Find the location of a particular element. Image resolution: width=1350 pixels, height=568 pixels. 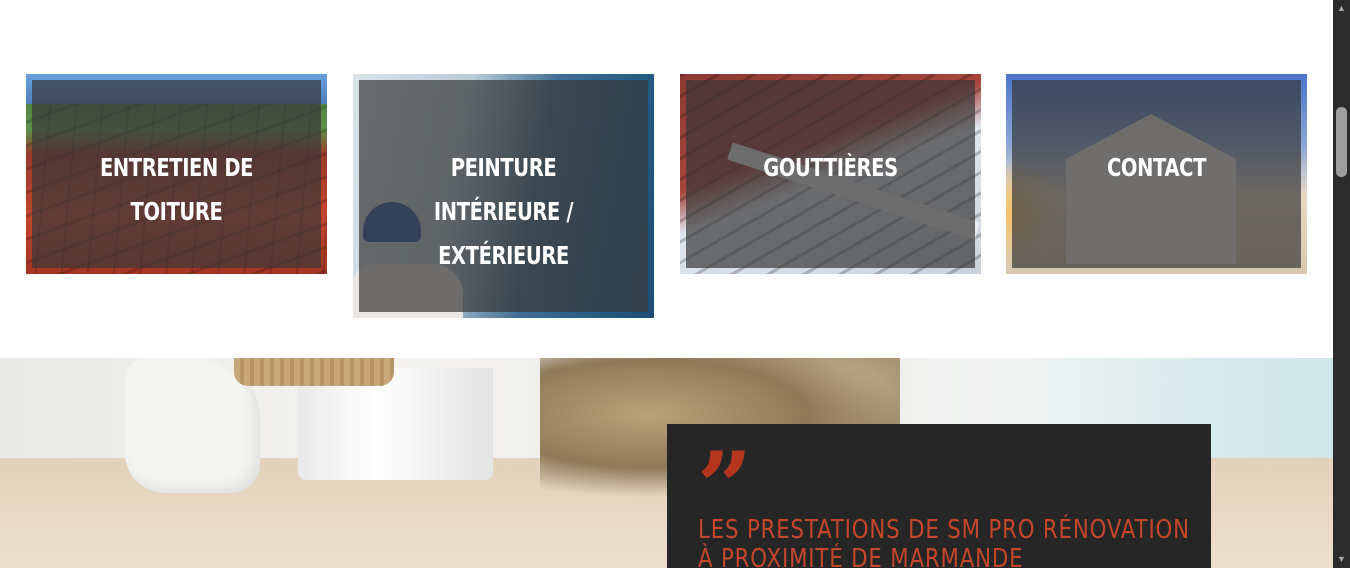

service-title-roof: ENTRETIEN DE TOITURE is located at coordinates (176, 189).